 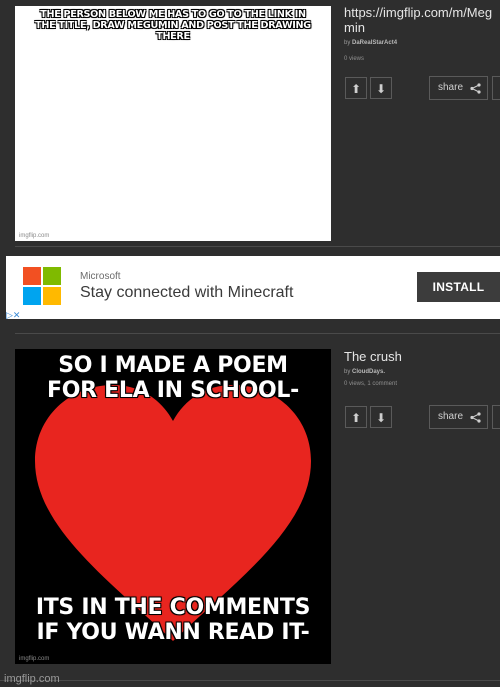 What do you see at coordinates (422, 43) in the screenshot?
I see `post-1-byline: by DaRealStarAct4` at bounding box center [422, 43].